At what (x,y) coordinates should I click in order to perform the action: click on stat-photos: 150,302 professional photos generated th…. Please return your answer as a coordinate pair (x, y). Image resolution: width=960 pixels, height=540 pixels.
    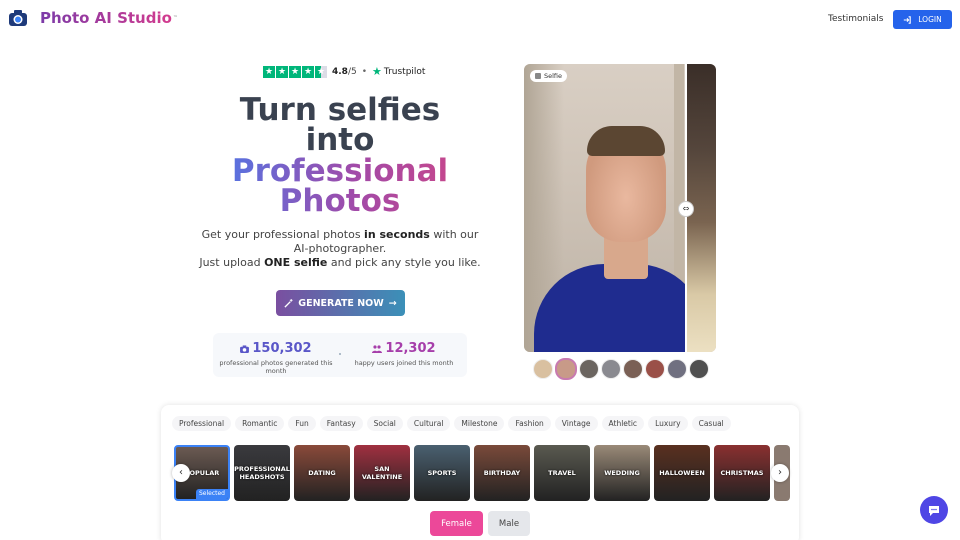
    Looking at the image, I should click on (276, 355).